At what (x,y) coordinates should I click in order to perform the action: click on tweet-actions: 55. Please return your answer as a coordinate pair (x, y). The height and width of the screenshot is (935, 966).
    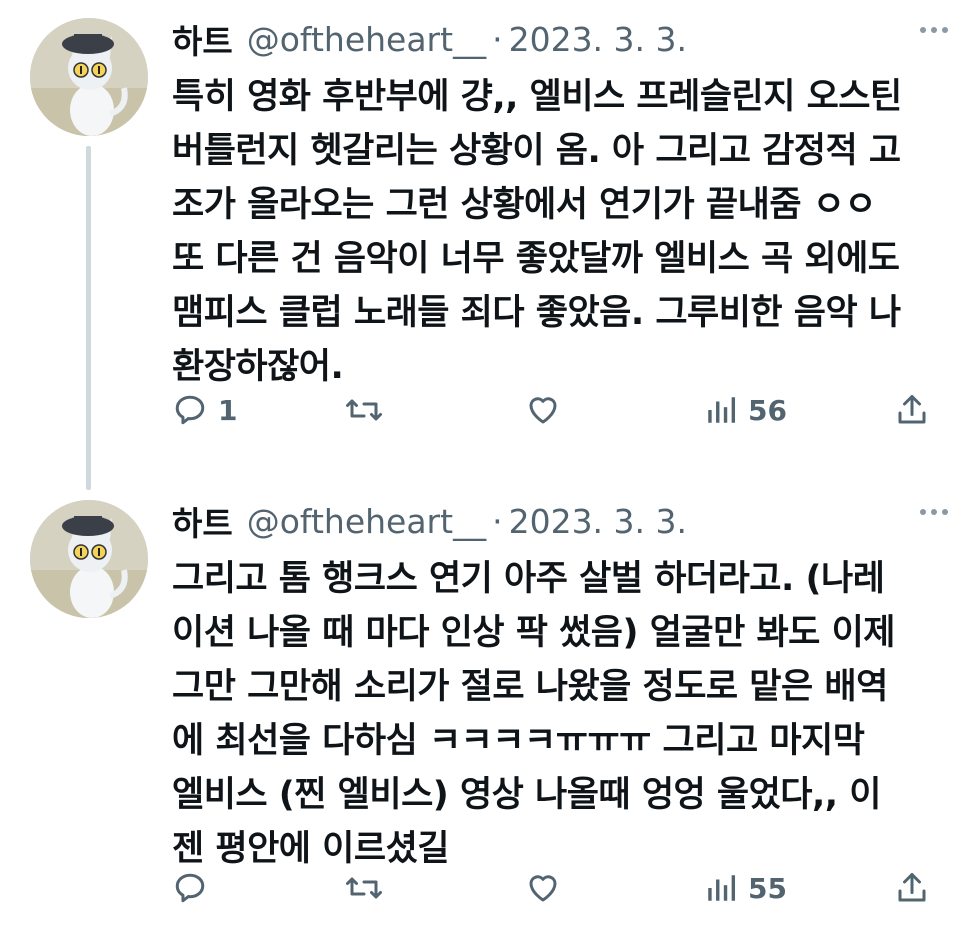
    Looking at the image, I should click on (557, 888).